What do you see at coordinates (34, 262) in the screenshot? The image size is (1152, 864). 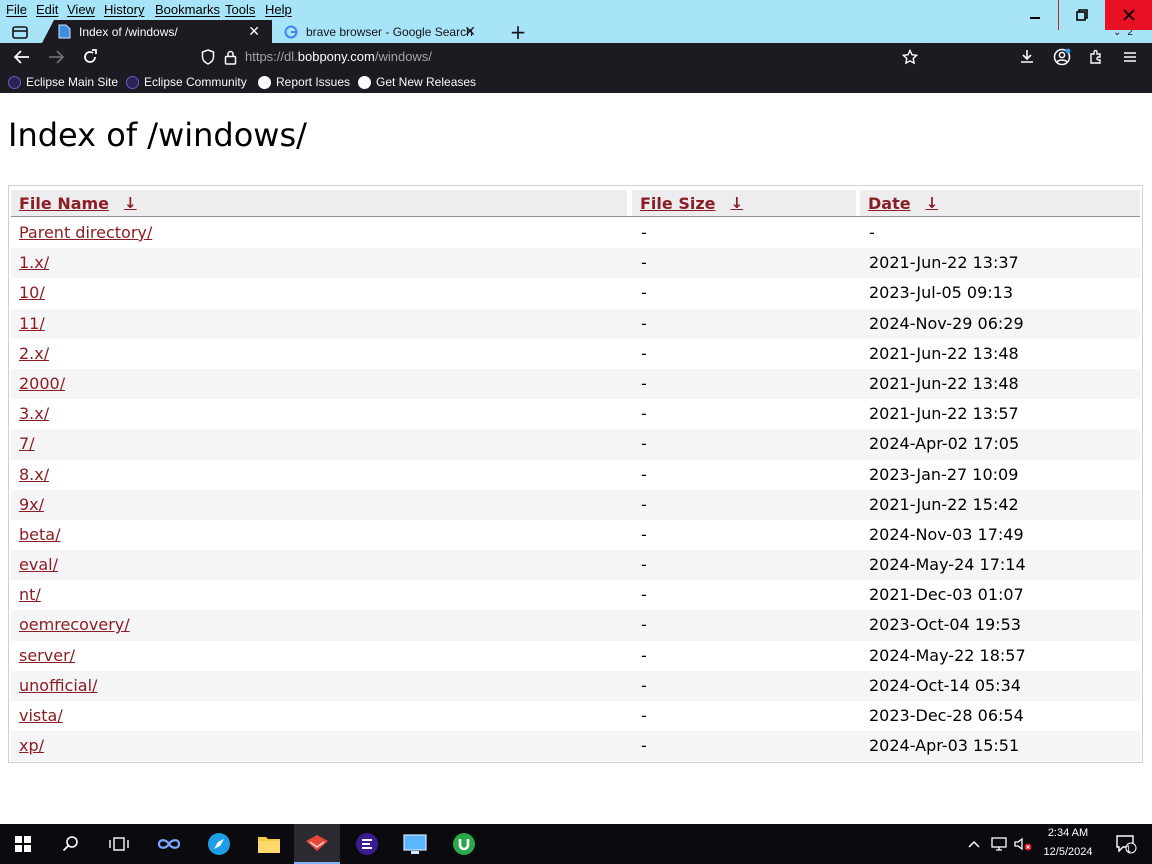 I see `file-link: 1.x/` at bounding box center [34, 262].